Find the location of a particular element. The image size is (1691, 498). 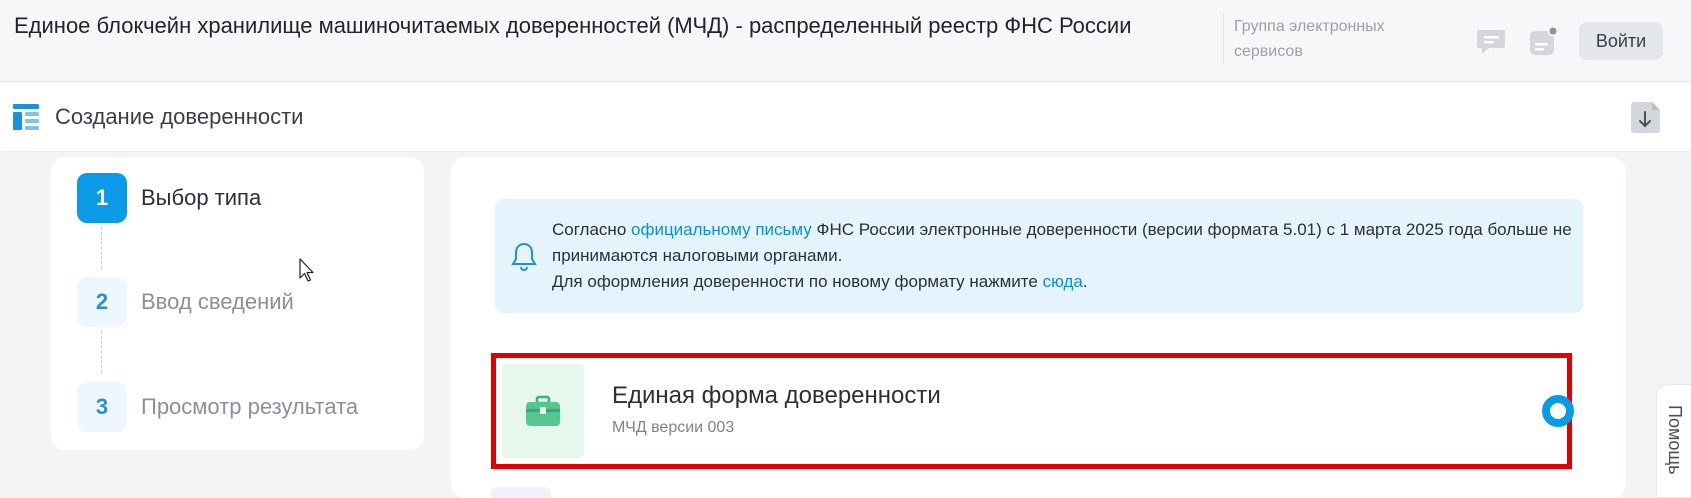

login-button: Войти is located at coordinates (1621, 41).